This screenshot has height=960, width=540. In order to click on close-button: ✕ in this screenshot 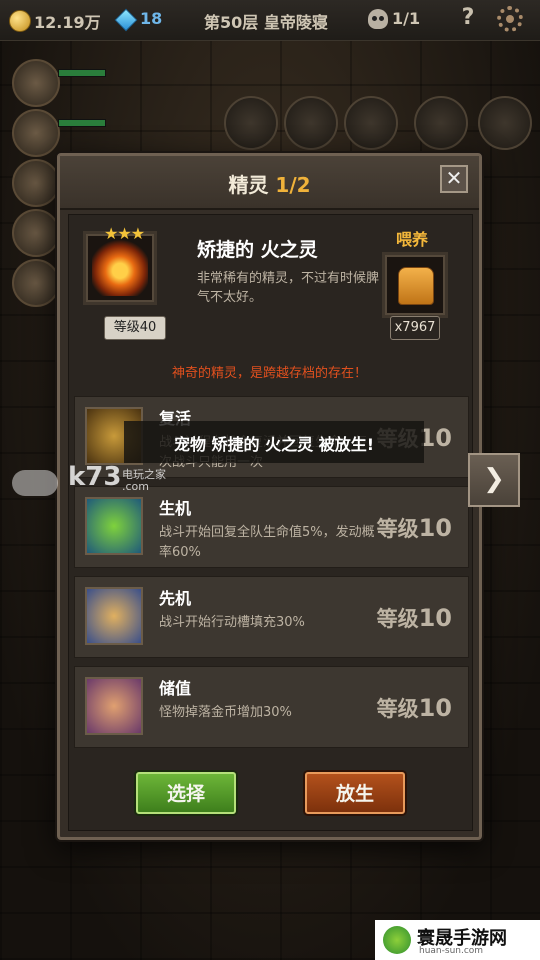, I will do `click(454, 179)`.